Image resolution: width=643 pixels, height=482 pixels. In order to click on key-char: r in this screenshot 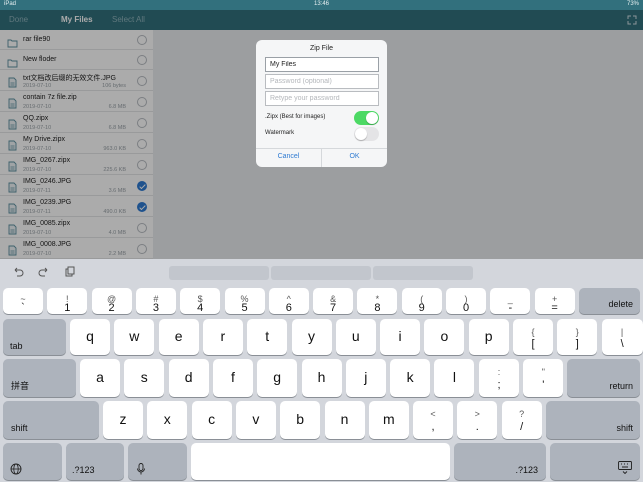, I will do `click(223, 336)`.